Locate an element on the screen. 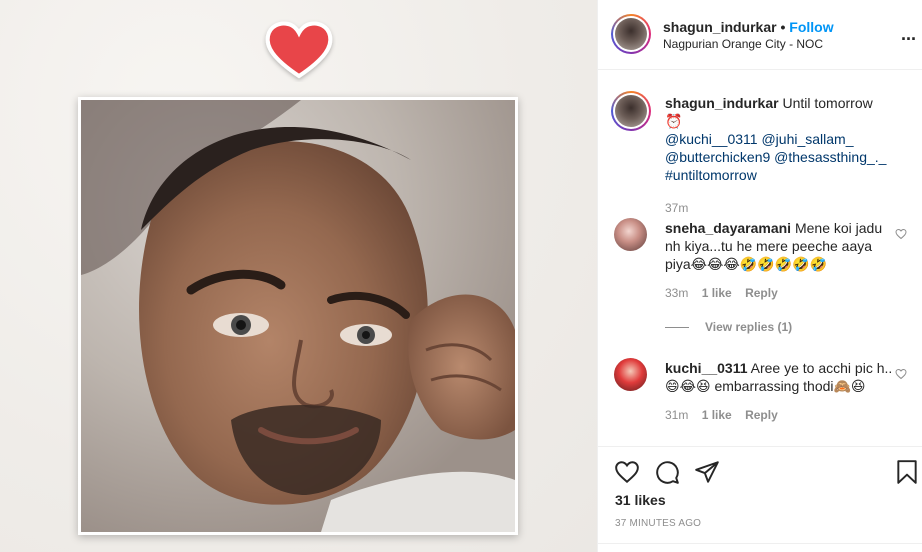 Image resolution: width=922 pixels, height=552 pixels. caption-meta: 37m is located at coordinates (681, 208).